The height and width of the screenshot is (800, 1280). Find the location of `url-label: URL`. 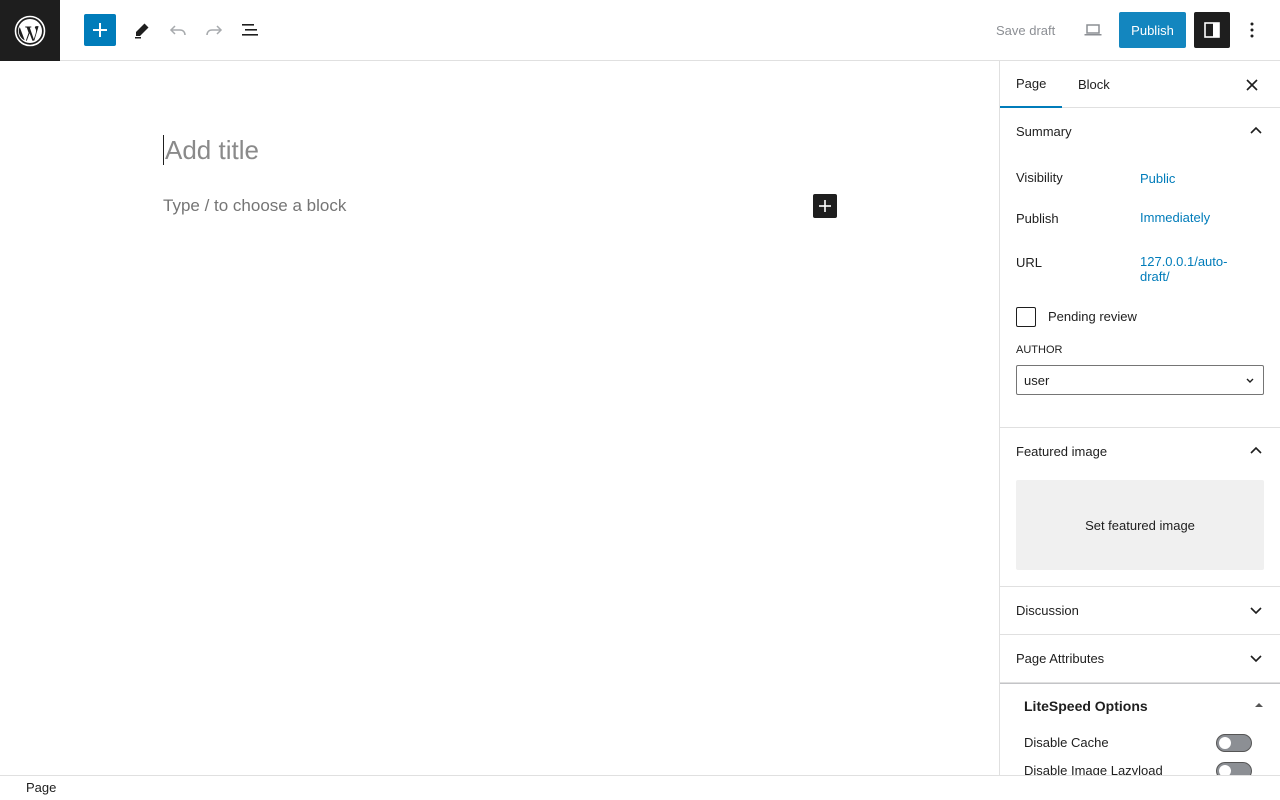

url-label: URL is located at coordinates (1029, 262).